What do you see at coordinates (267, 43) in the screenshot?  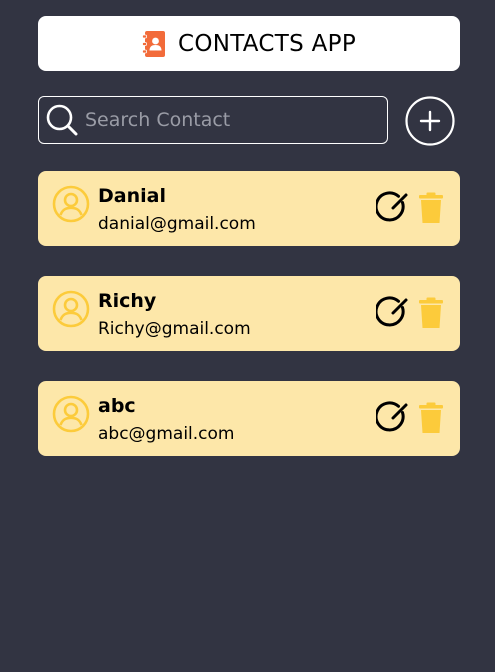 I see `page-title: CONTACTS APP` at bounding box center [267, 43].